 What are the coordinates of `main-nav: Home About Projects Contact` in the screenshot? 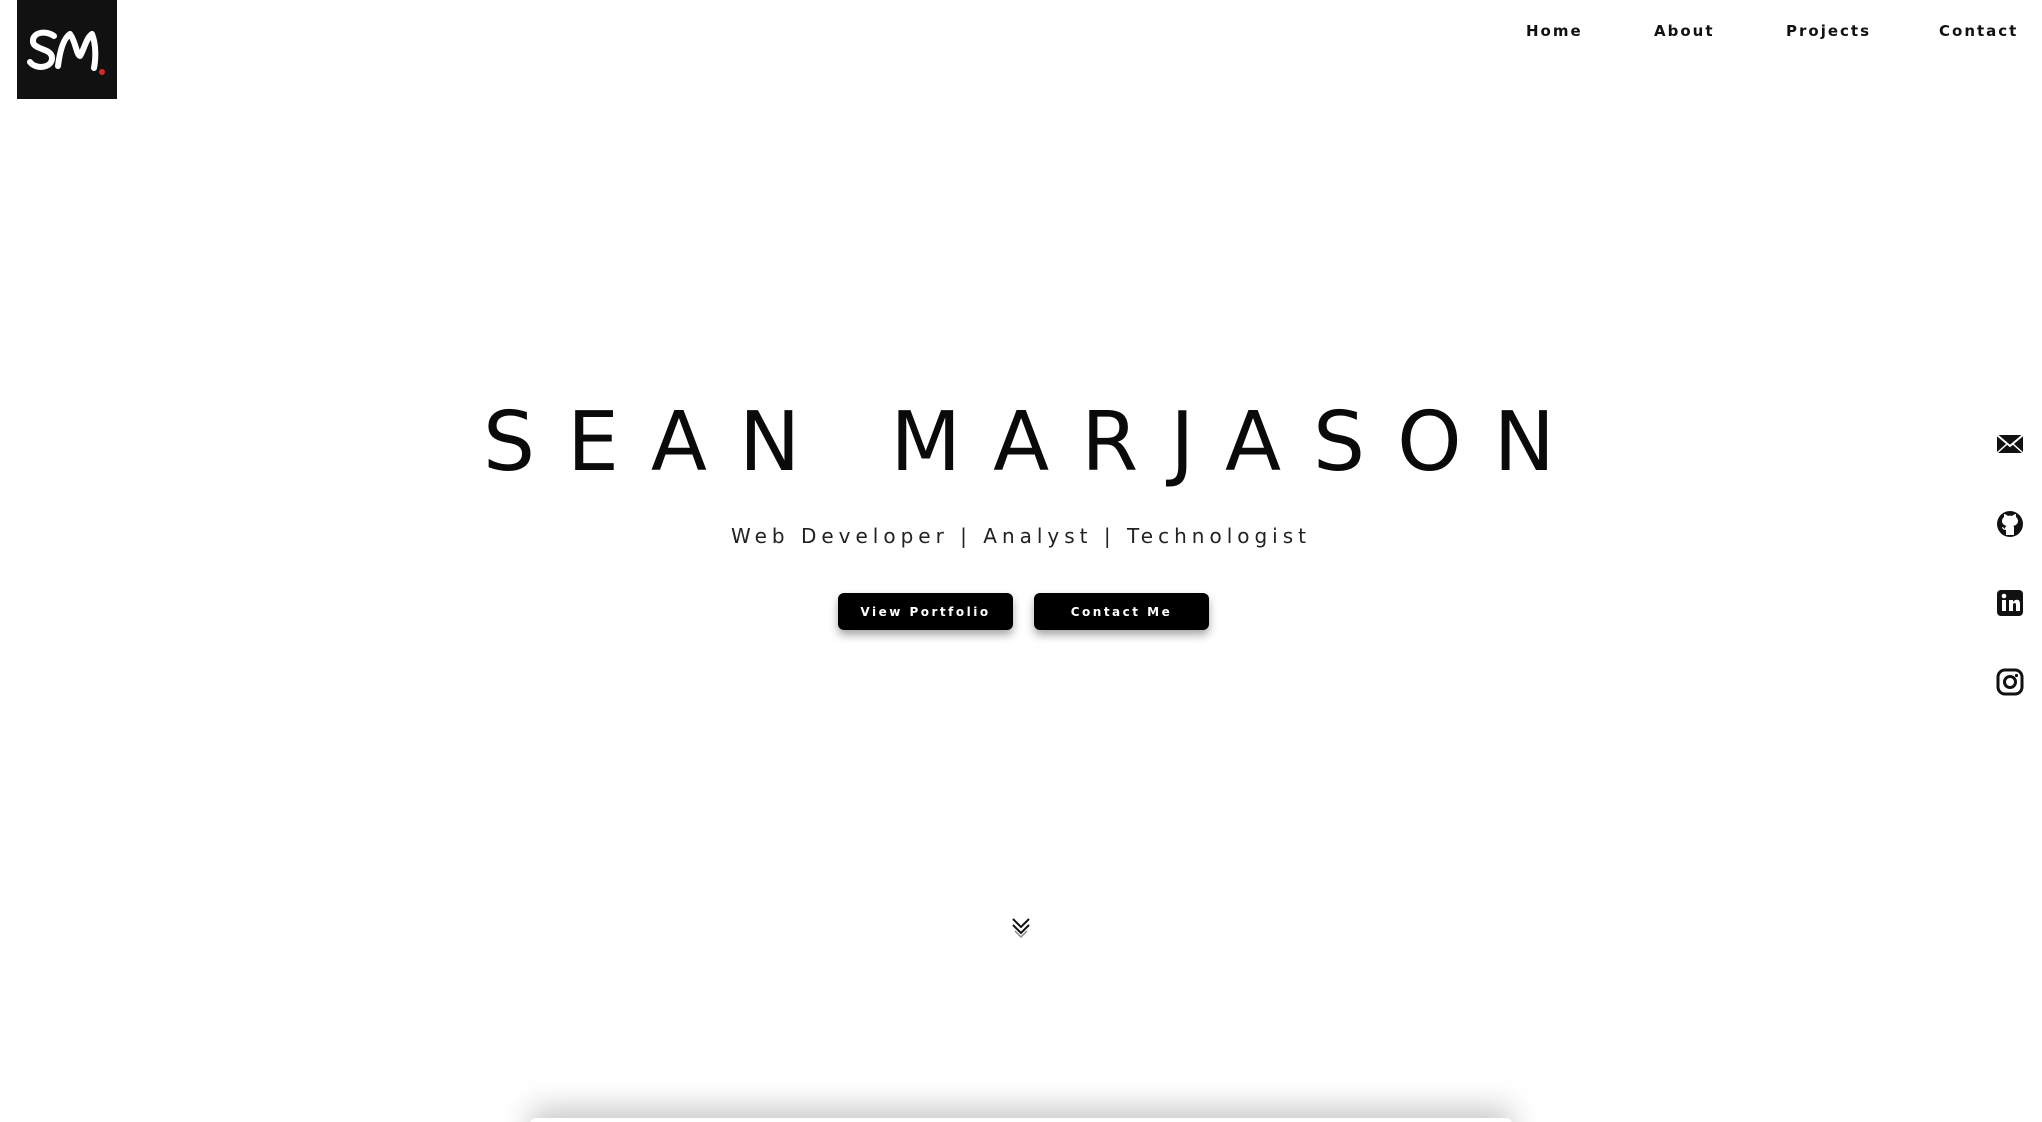 It's located at (1021, 34).